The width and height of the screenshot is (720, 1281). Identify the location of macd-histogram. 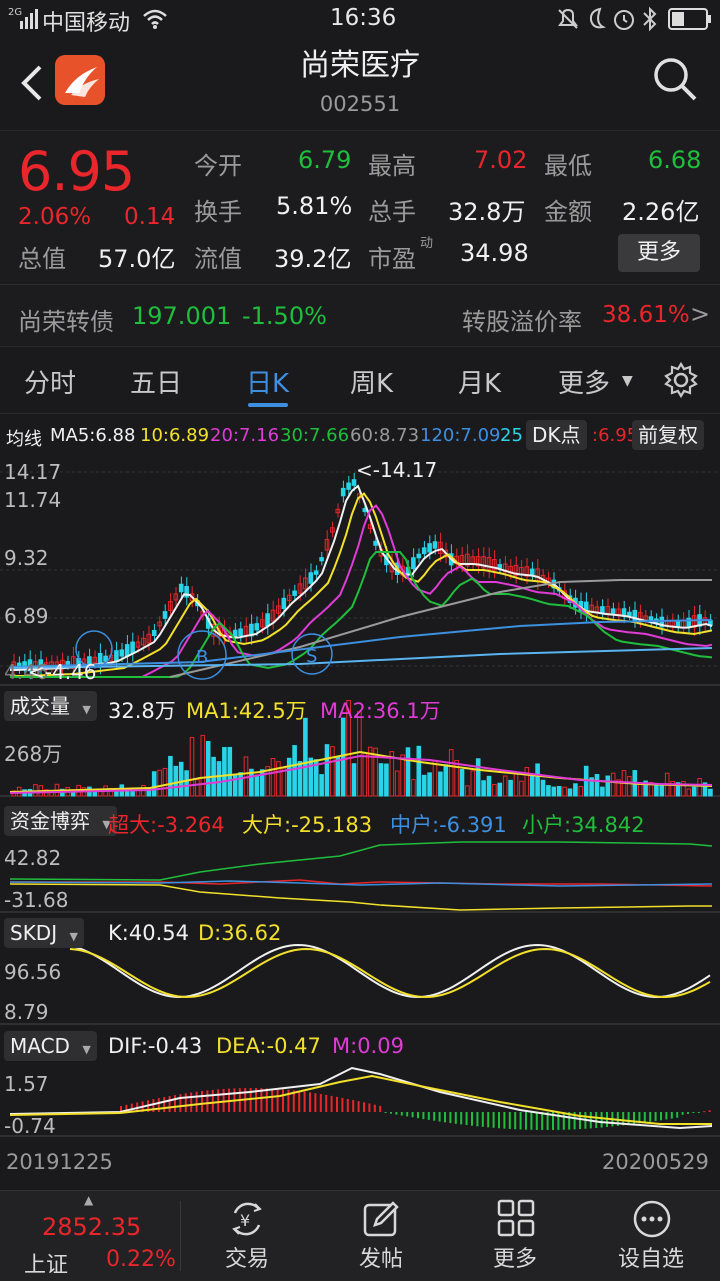
(361, 1098).